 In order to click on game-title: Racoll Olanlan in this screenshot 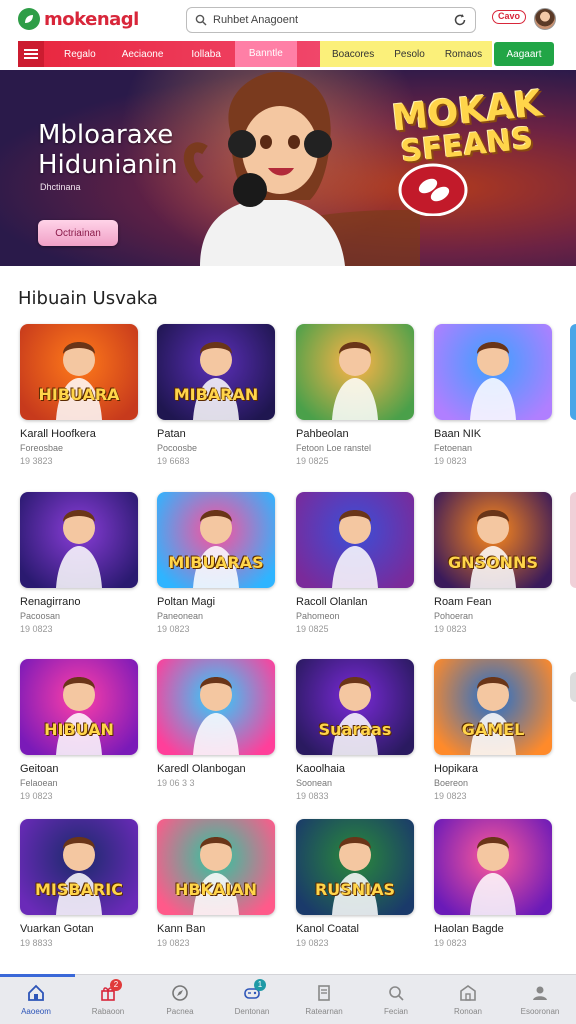, I will do `click(355, 602)`.